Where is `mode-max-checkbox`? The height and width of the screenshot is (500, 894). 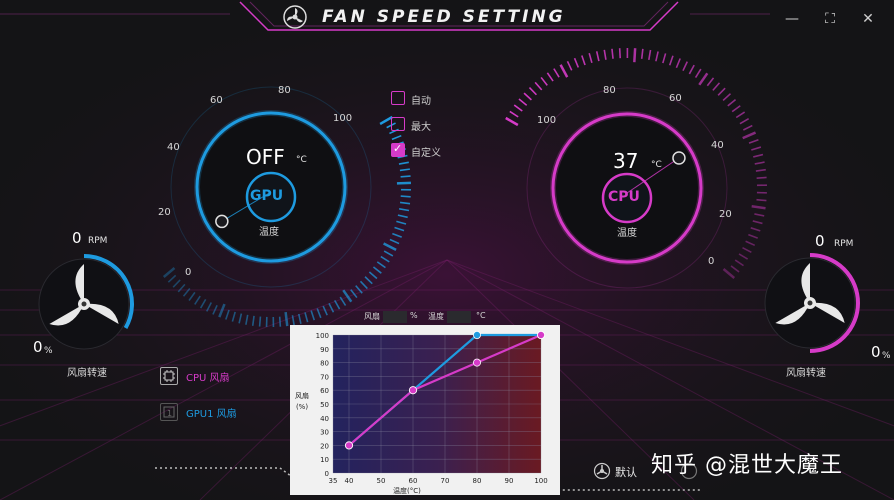 mode-max-checkbox is located at coordinates (398, 124).